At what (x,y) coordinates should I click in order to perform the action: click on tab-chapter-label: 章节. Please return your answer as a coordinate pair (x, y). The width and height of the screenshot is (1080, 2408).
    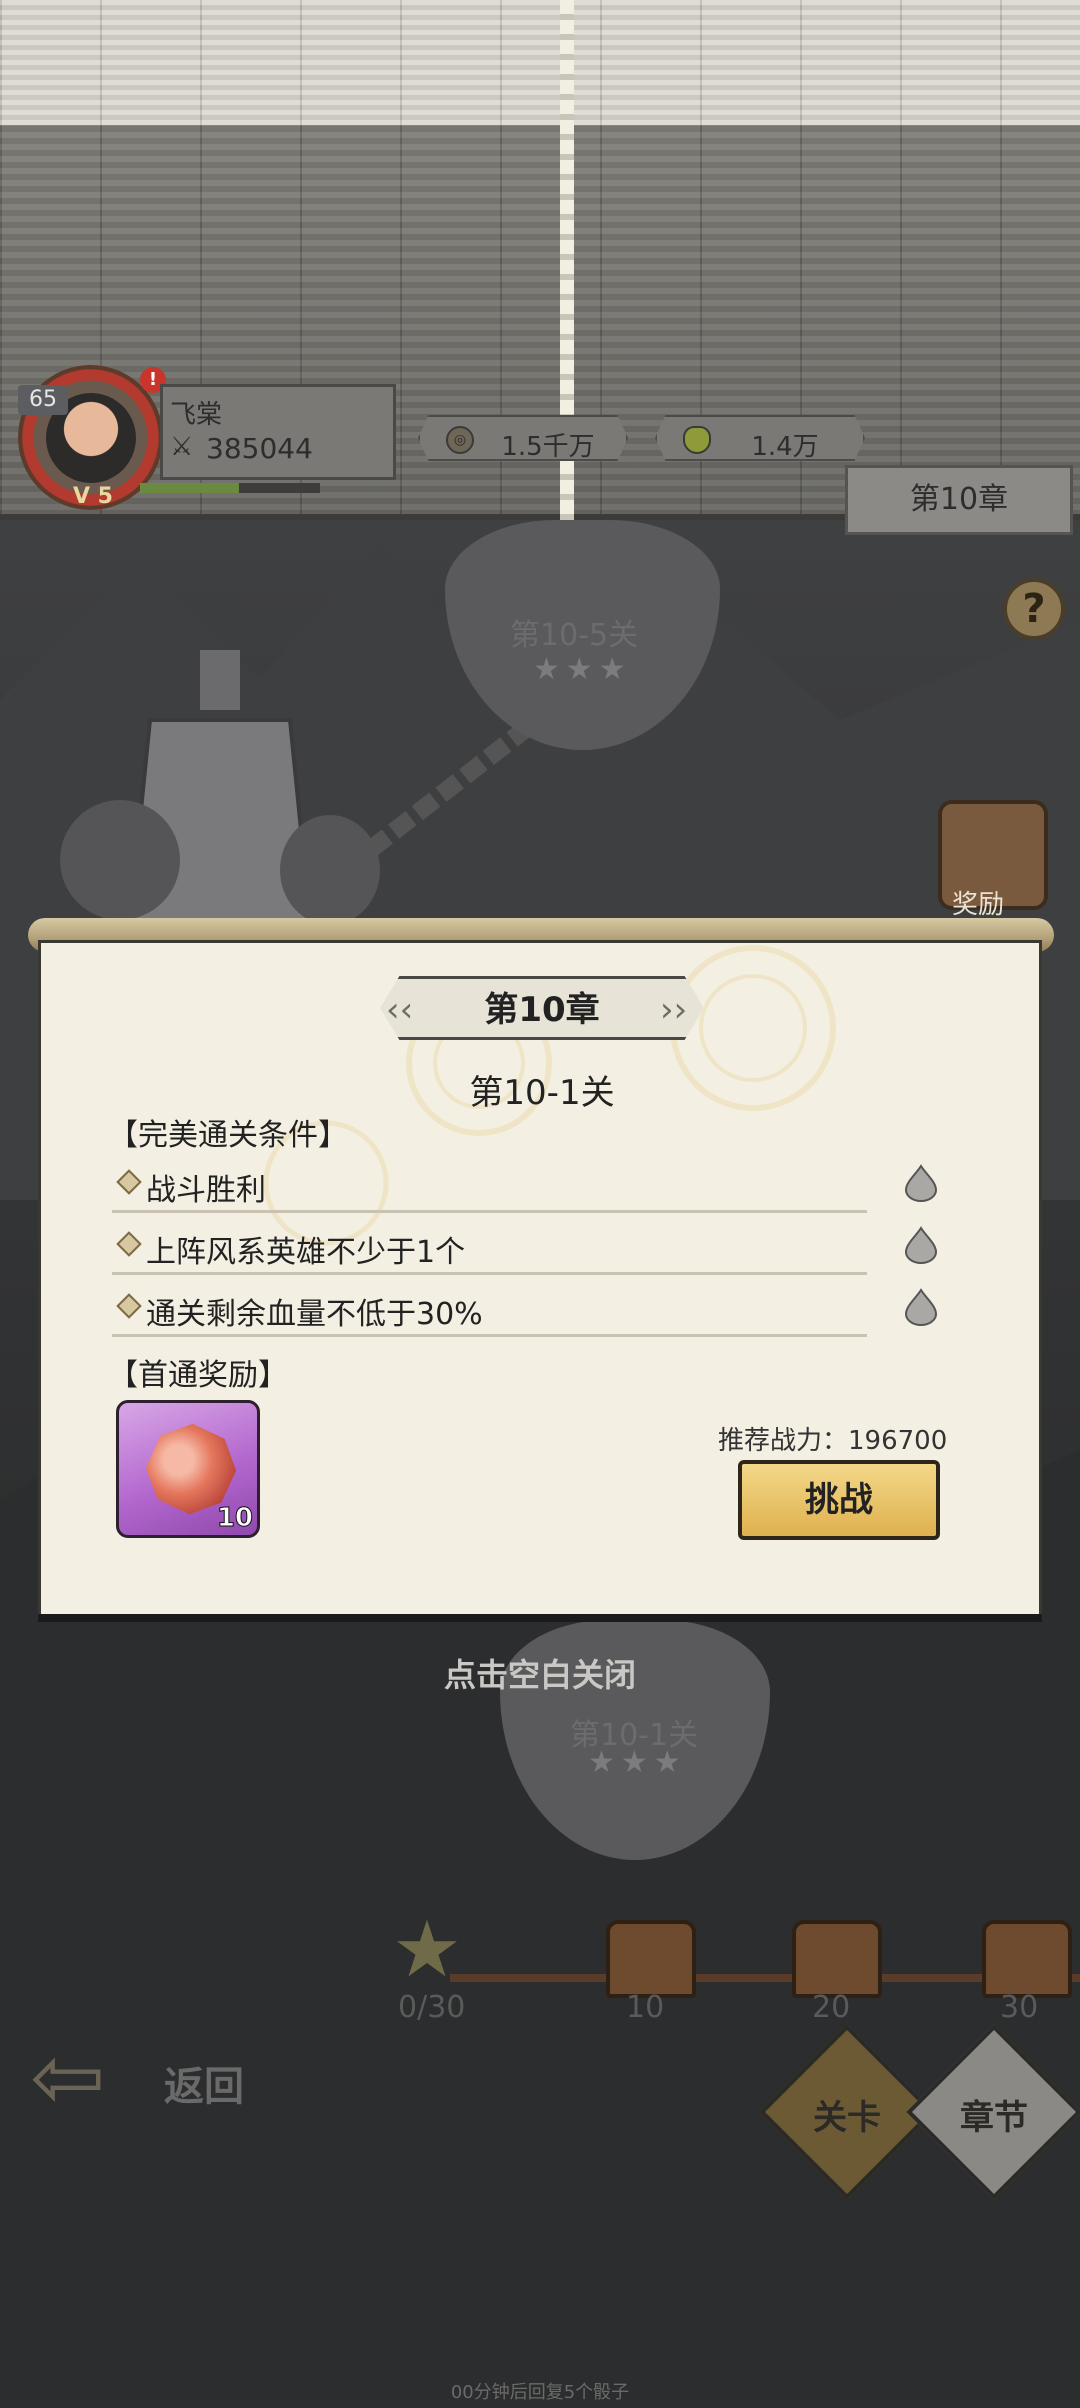
    Looking at the image, I should click on (994, 2118).